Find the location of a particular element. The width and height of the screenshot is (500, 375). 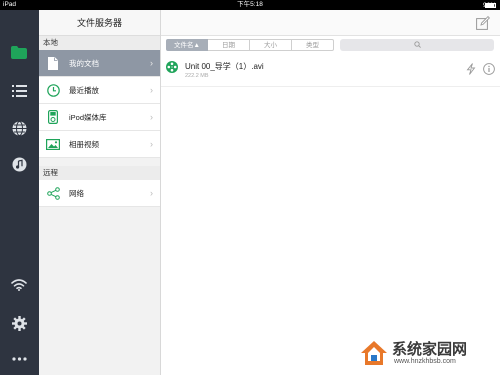

photo-video-icon is located at coordinates (53, 144).